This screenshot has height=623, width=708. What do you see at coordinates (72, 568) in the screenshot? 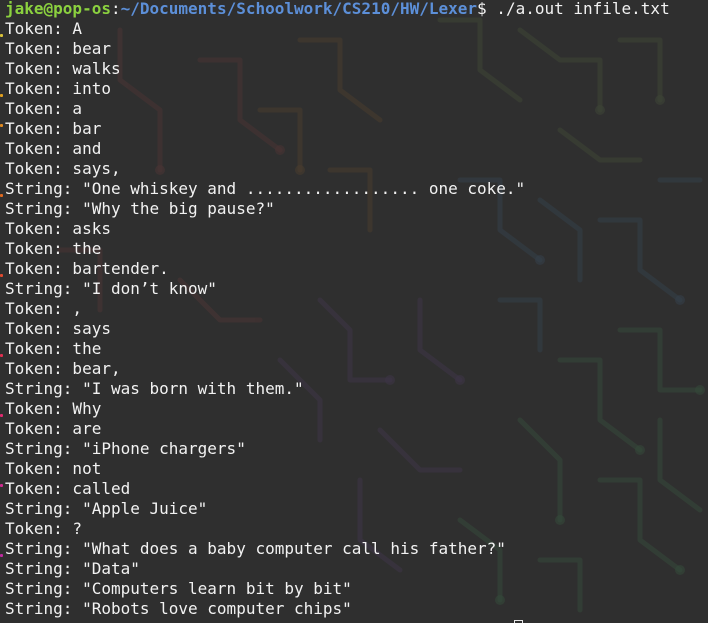
I see `output-line: String: "Data"` at bounding box center [72, 568].